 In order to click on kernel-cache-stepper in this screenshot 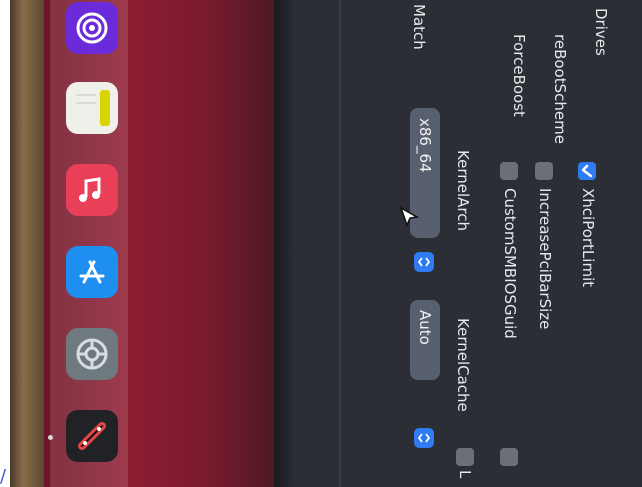, I will do `click(424, 438)`.